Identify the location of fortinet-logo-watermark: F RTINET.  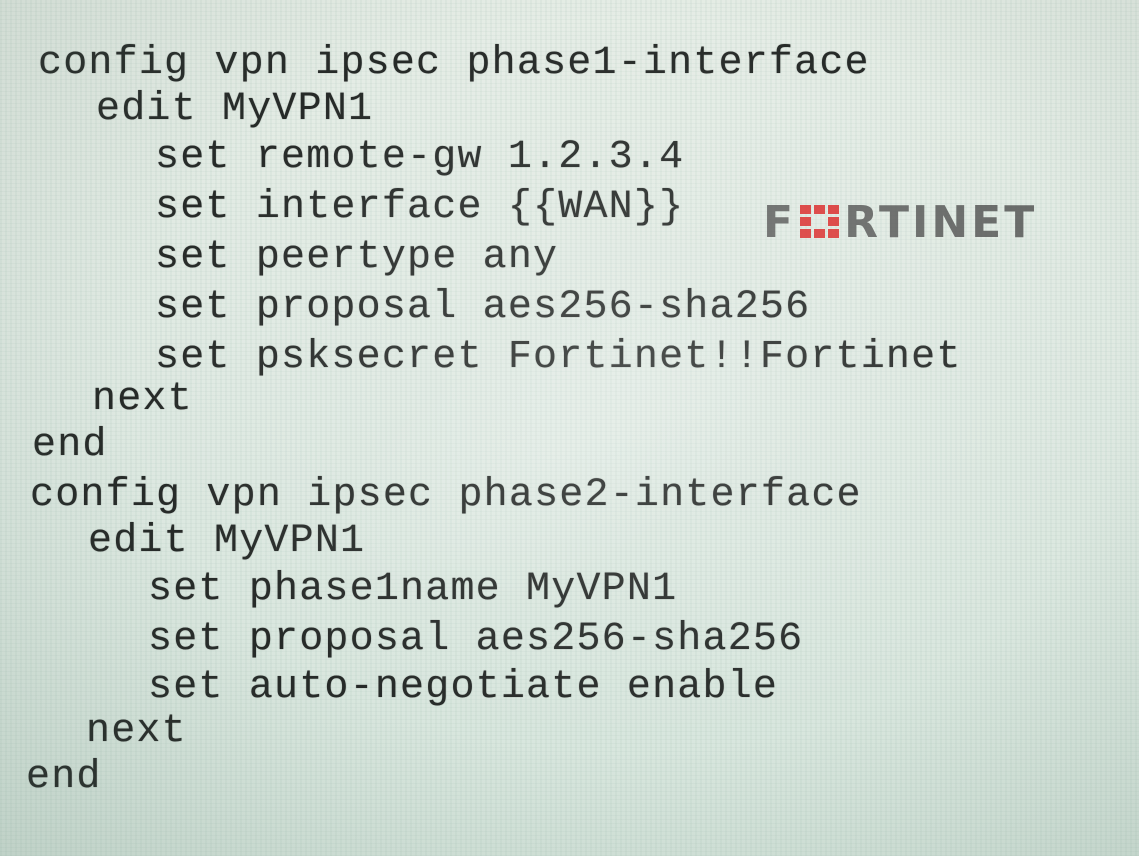
(900, 222).